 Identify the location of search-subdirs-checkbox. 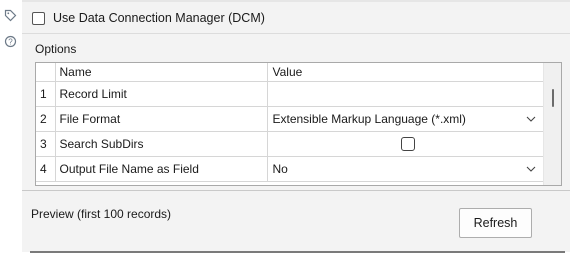
(408, 143).